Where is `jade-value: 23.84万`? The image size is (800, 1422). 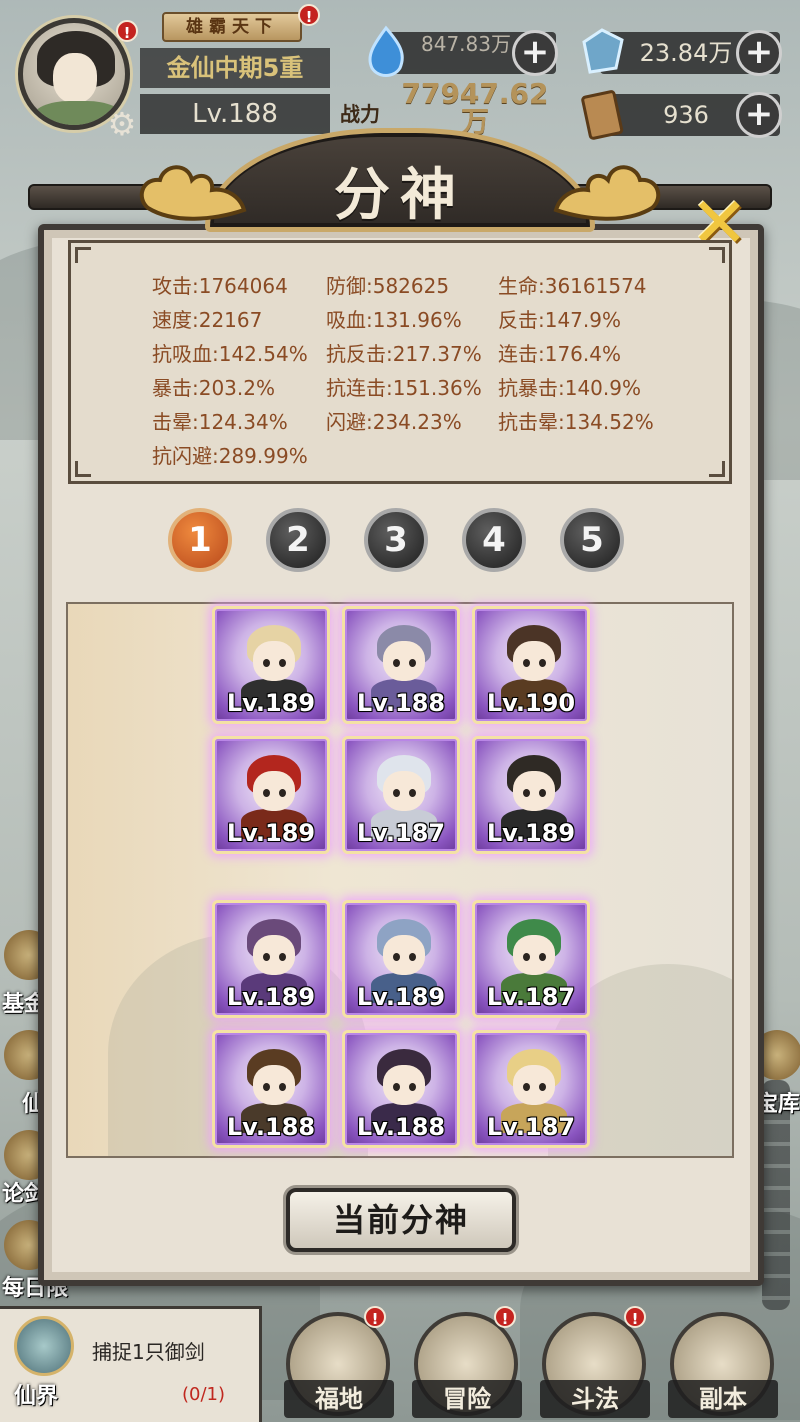
jade-value: 23.84万 is located at coordinates (686, 53).